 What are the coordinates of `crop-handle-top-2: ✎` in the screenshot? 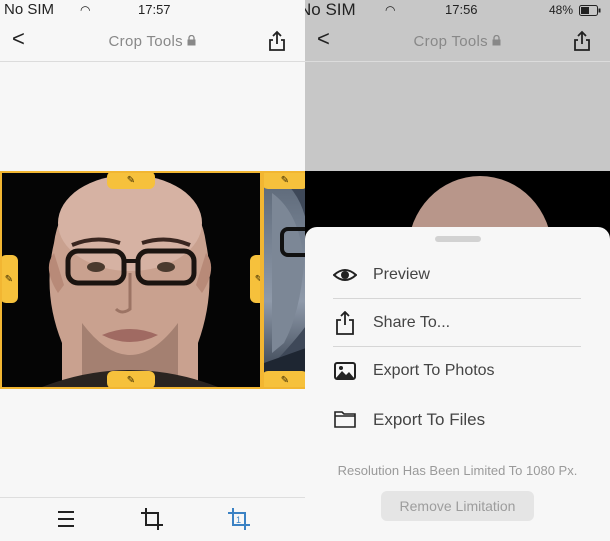 It's located at (284, 181).